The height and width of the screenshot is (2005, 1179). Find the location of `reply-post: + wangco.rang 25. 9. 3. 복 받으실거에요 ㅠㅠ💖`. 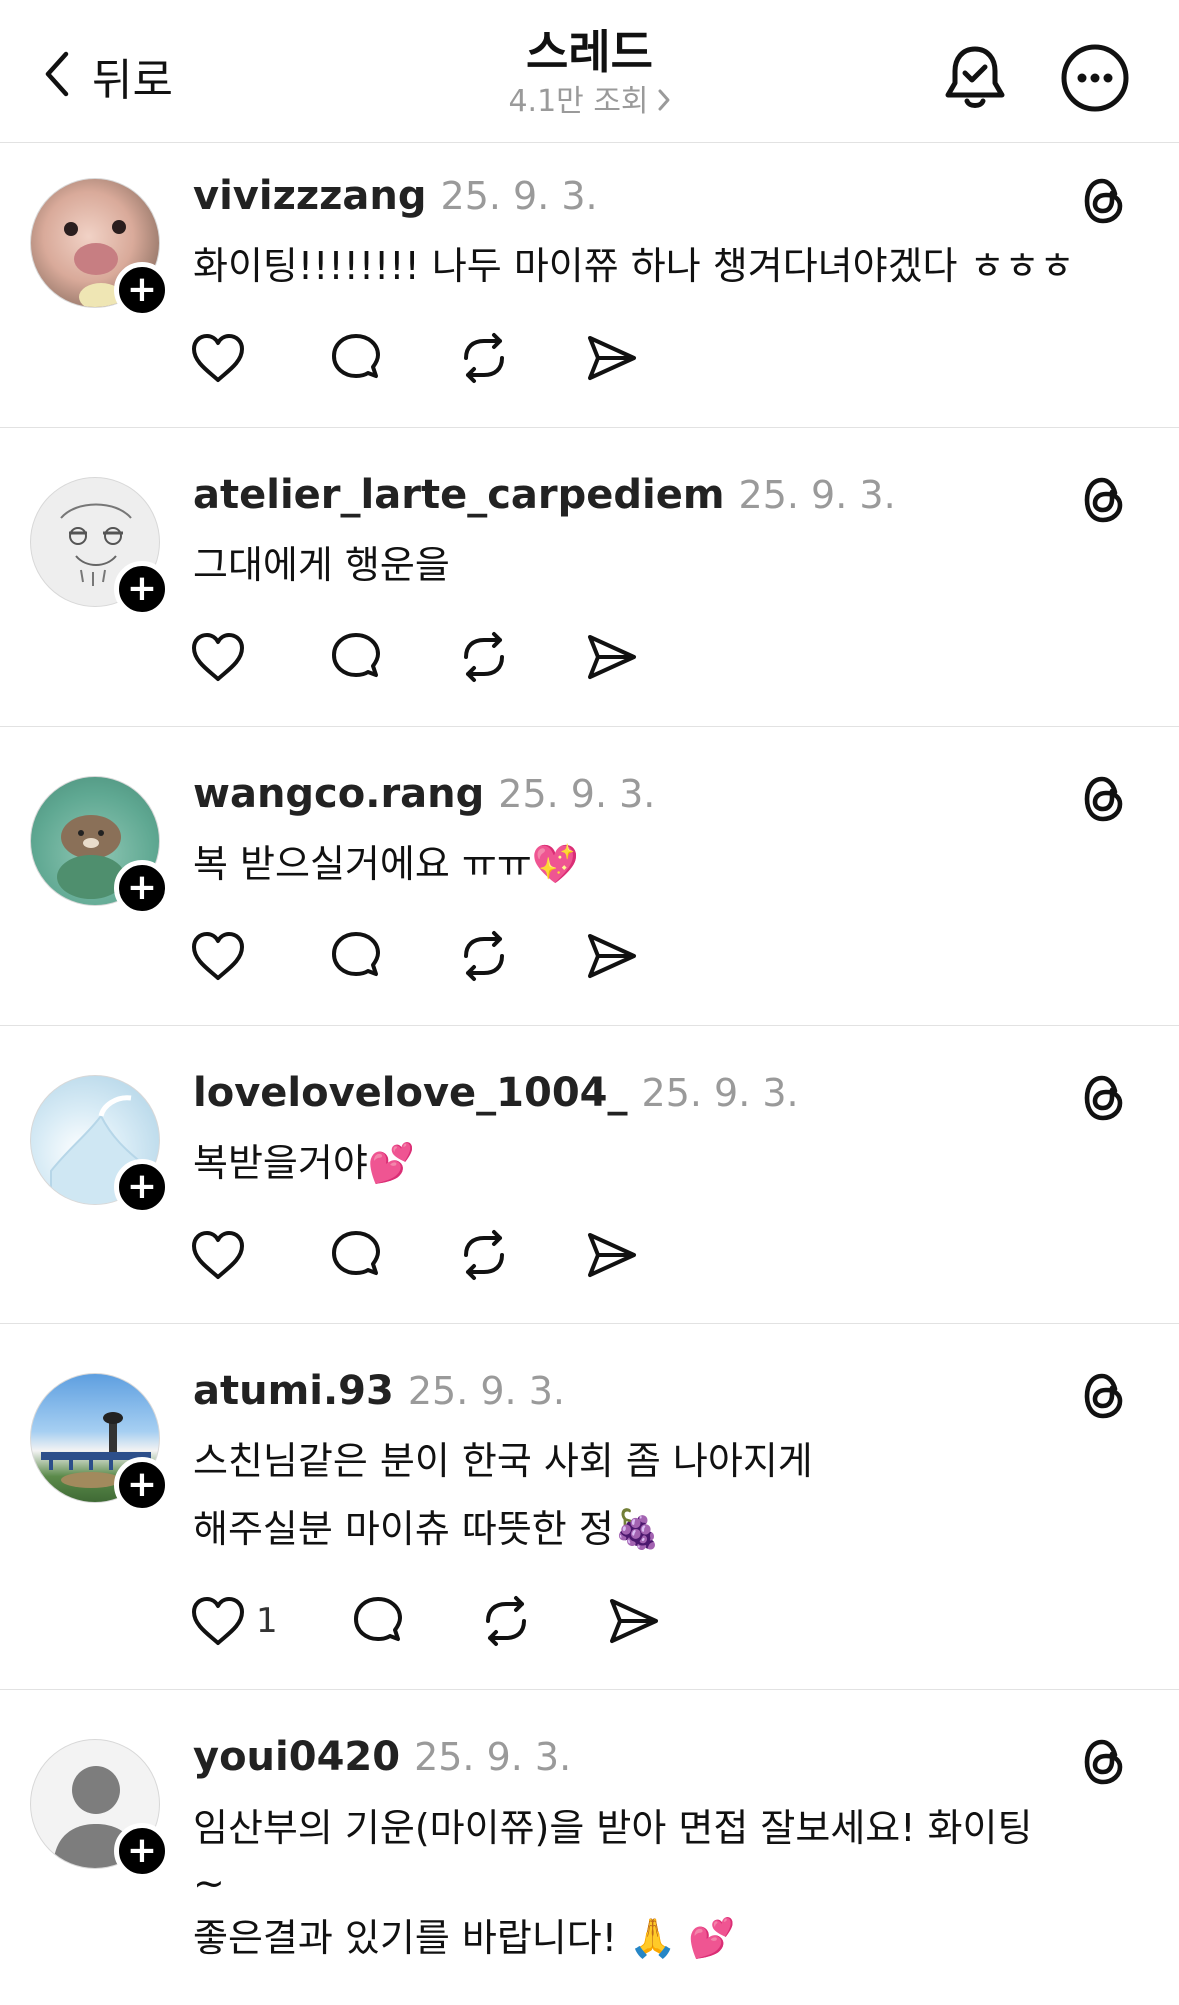

reply-post: + wangco.rang 25. 9. 3. 복 받으실거에요 ㅠㅠ💖 is located at coordinates (589, 876).